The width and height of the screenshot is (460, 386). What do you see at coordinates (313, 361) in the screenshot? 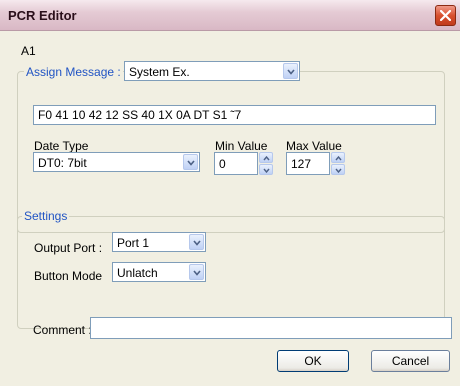
I see `ok-button: OK` at bounding box center [313, 361].